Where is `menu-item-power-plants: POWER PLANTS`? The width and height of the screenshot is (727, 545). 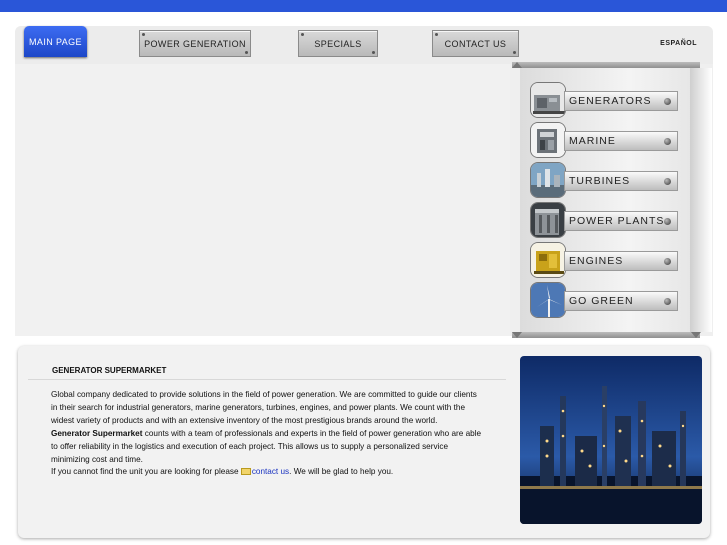
menu-item-power-plants: POWER PLANTS is located at coordinates (604, 220).